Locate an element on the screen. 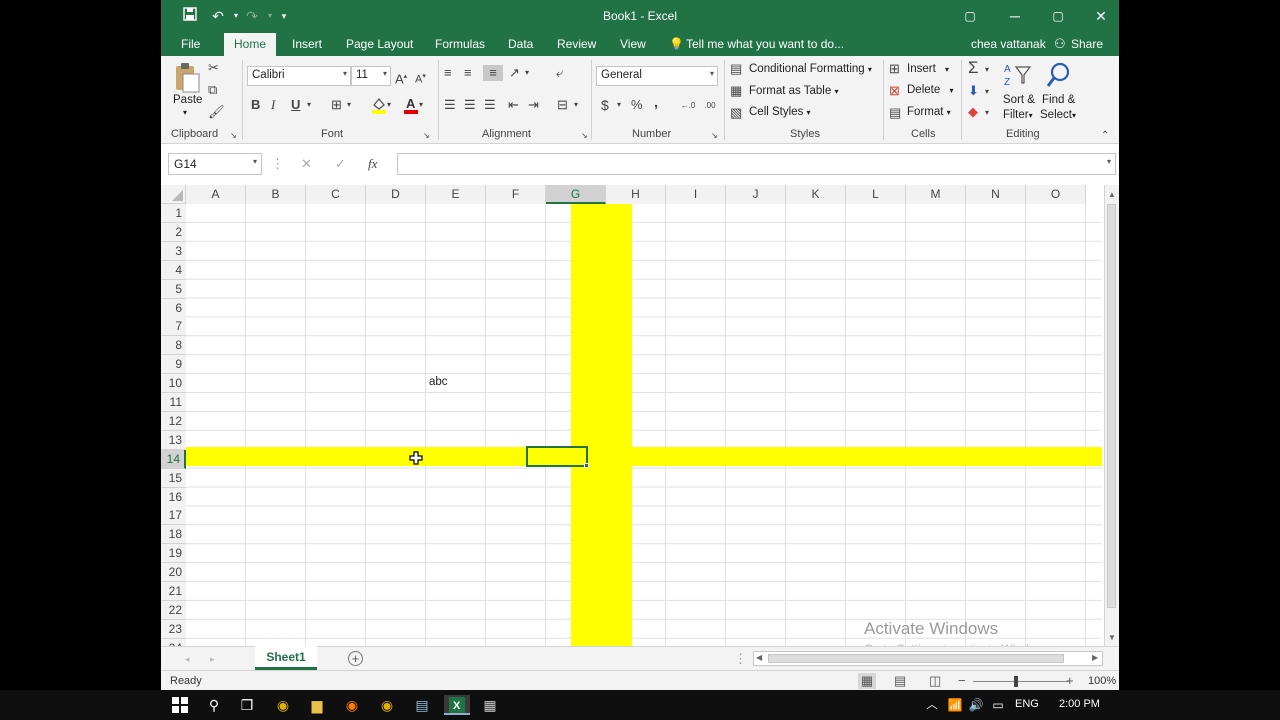  increase-indent-icon: ⇥ is located at coordinates (533, 105).